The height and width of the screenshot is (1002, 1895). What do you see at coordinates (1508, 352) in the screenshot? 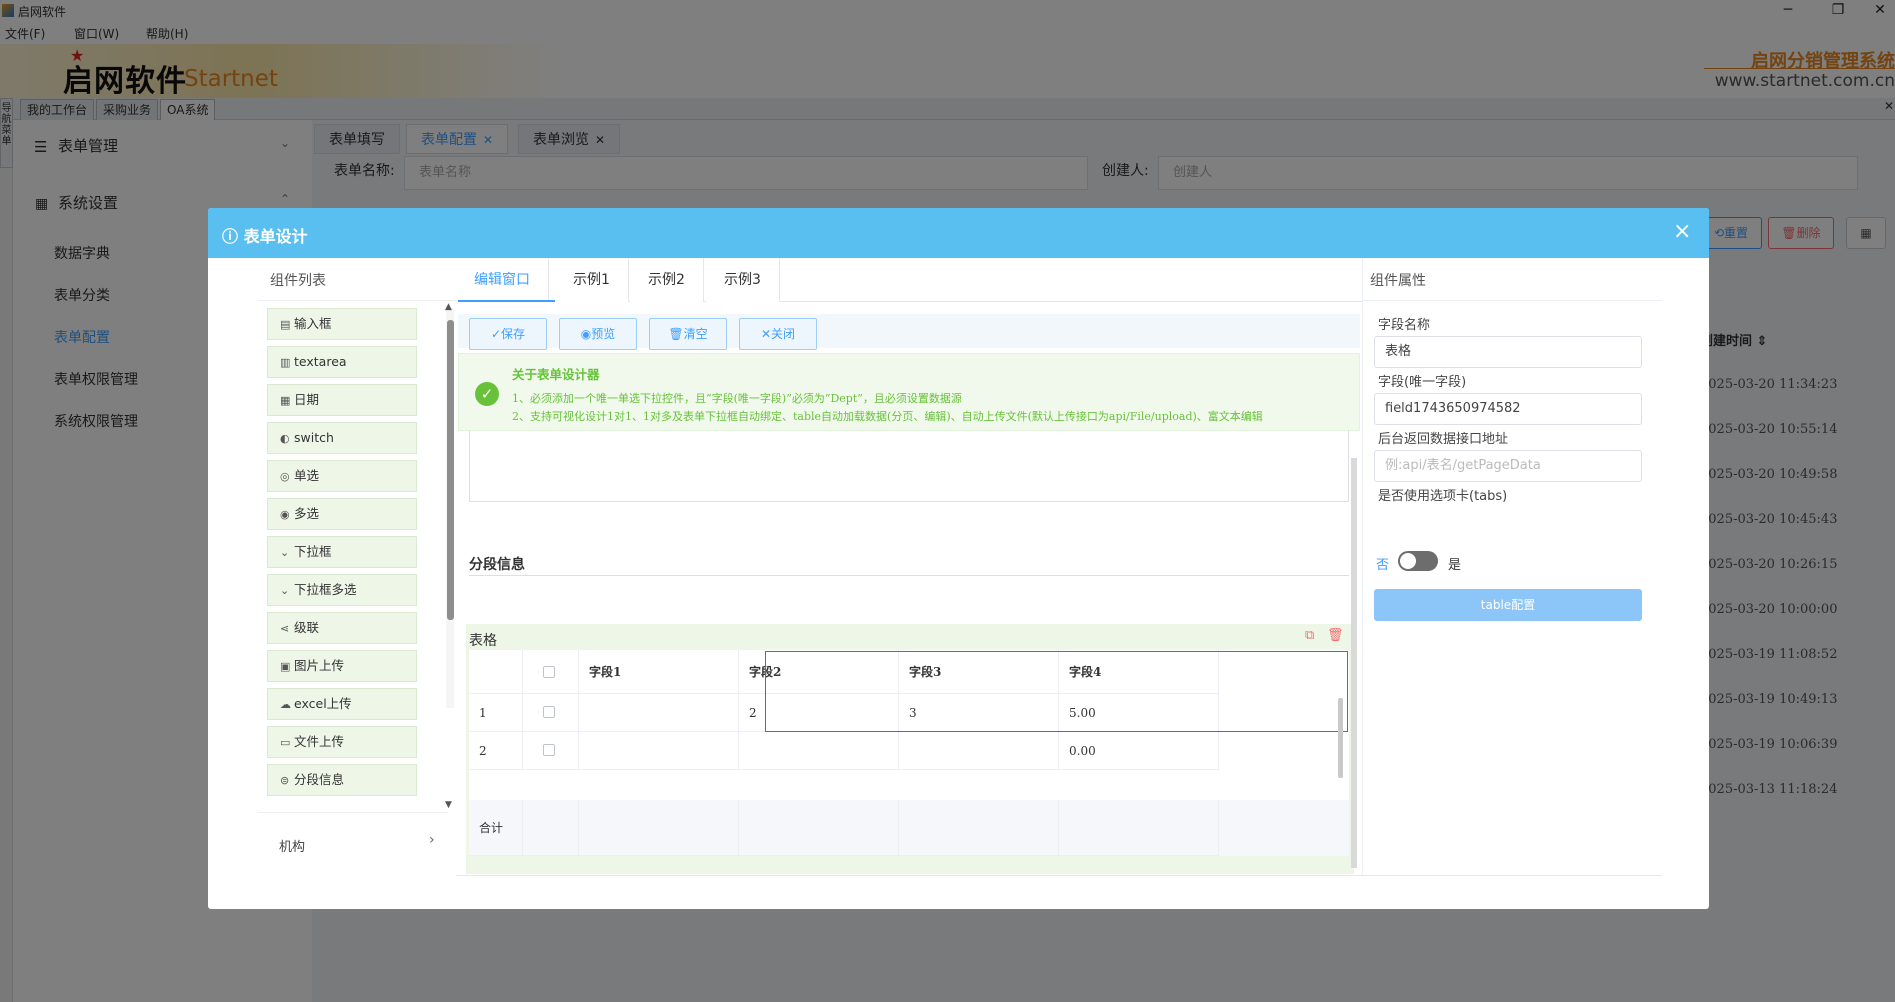
I see `field-name-input: 表格` at bounding box center [1508, 352].